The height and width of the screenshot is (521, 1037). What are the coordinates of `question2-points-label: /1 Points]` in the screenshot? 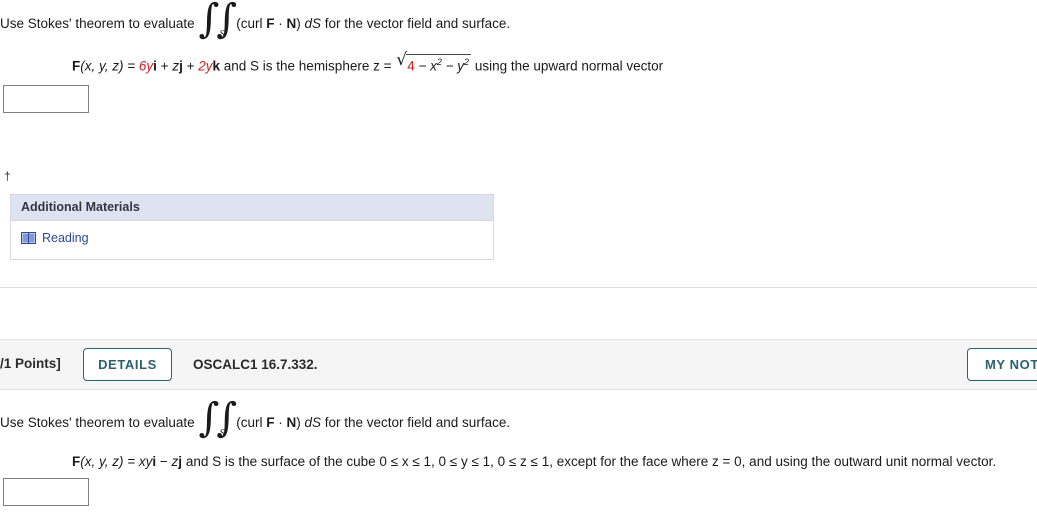 It's located at (30, 363).